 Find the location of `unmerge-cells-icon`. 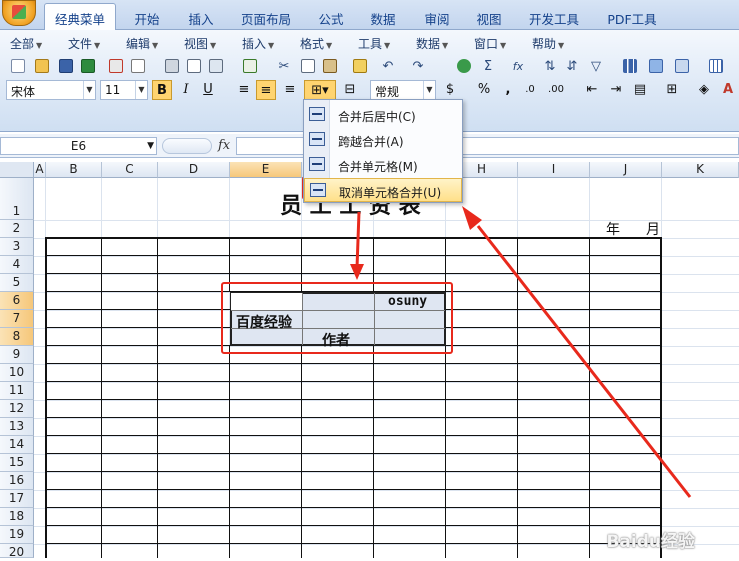

unmerge-cells-icon is located at coordinates (318, 190).